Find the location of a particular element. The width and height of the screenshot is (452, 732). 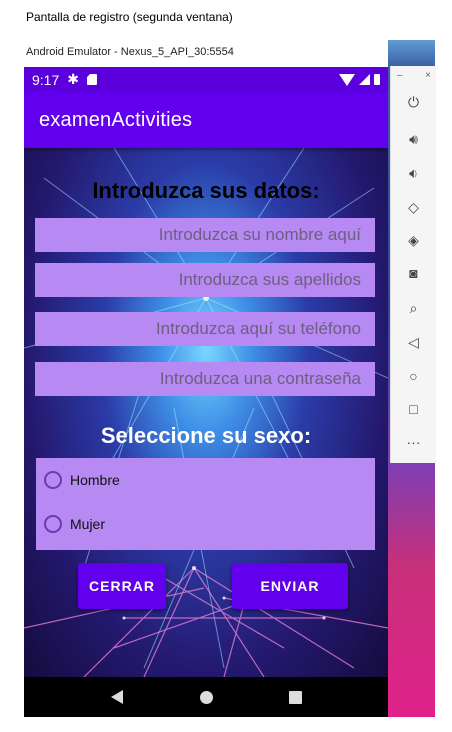

volume-up-icon: 🔊︎ is located at coordinates (413, 139).